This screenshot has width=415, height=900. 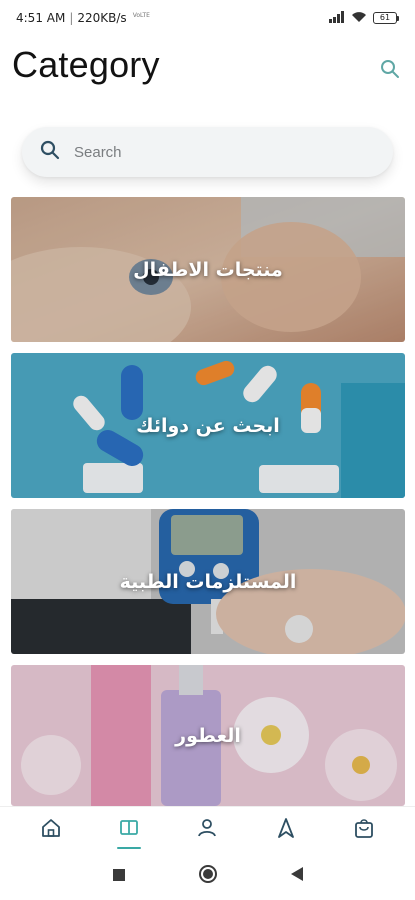 I want to click on header-search-icon, so click(x=390, y=69).